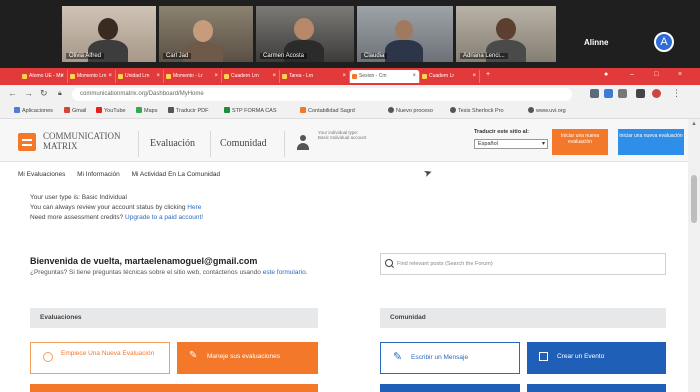  Describe the element at coordinates (78, 197) in the screenshot. I see `user-type-text: Your user type is: Basic Individual` at that location.